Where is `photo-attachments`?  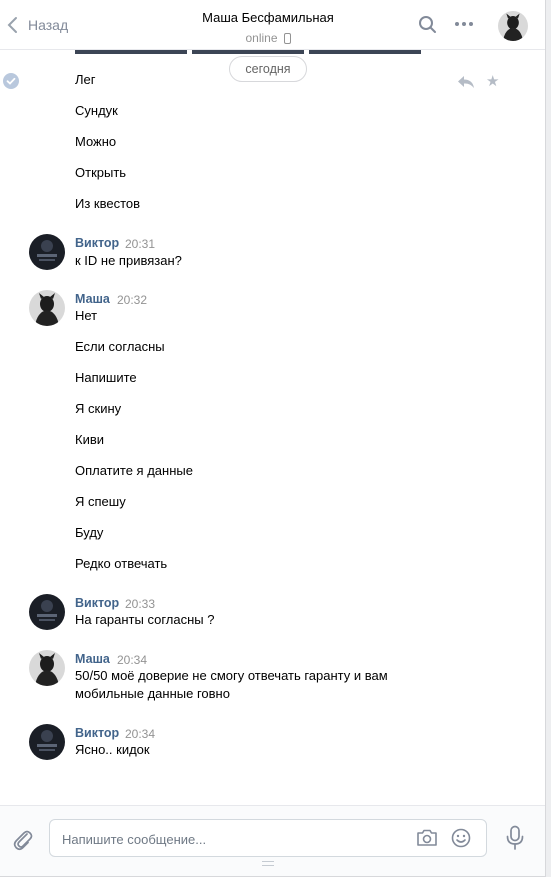
photo-attachments is located at coordinates (248, 52).